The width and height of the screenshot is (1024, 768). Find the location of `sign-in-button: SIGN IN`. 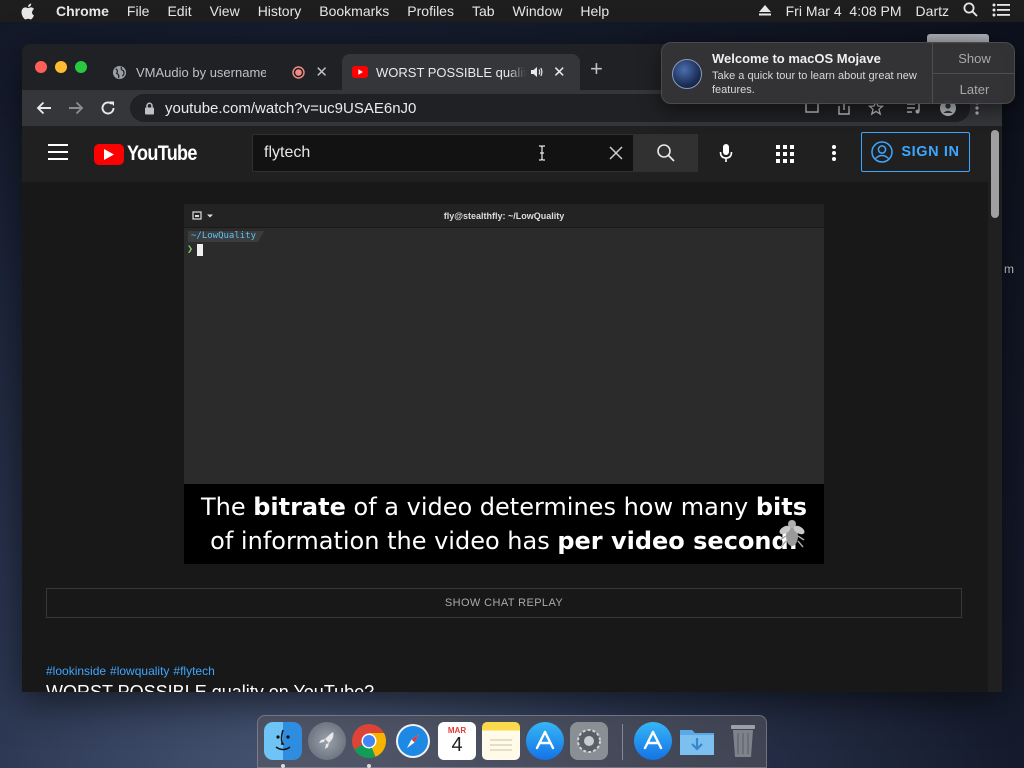

sign-in-button: SIGN IN is located at coordinates (915, 152).